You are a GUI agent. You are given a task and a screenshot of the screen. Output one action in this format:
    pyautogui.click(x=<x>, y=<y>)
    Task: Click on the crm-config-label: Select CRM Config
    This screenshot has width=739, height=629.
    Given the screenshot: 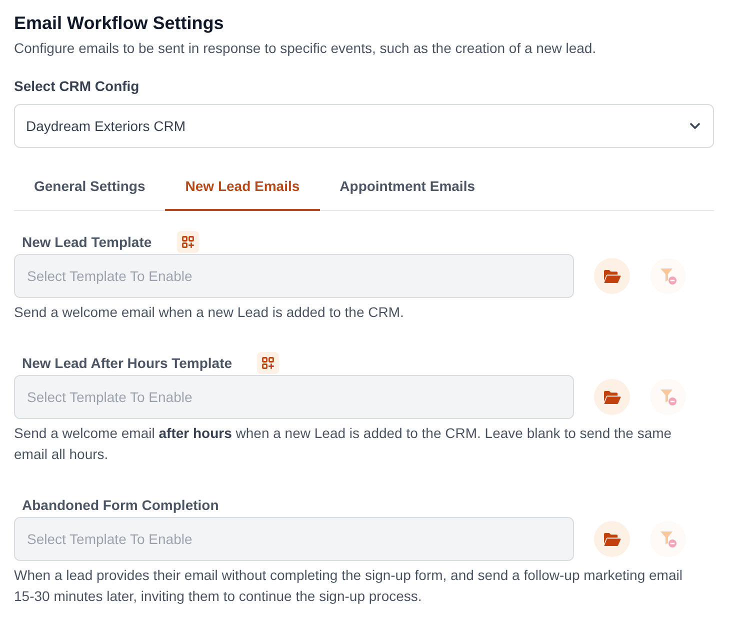 What is the action you would take?
    pyautogui.click(x=77, y=86)
    